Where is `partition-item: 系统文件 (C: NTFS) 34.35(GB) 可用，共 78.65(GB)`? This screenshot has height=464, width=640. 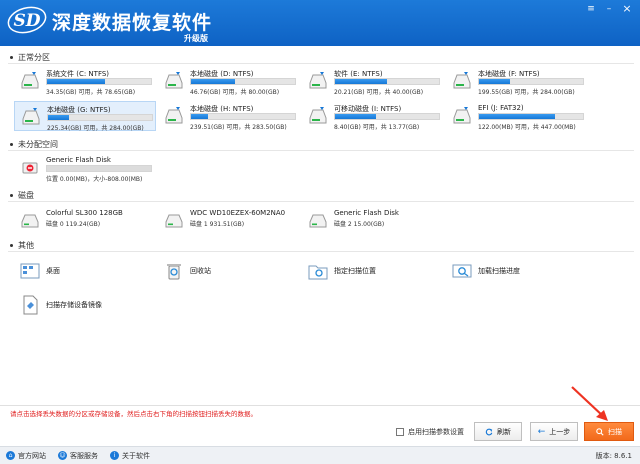
partition-item: 系统文件 (C: NTFS) 34.35(GB) 可用，共 78.65(GB) is located at coordinates (85, 81).